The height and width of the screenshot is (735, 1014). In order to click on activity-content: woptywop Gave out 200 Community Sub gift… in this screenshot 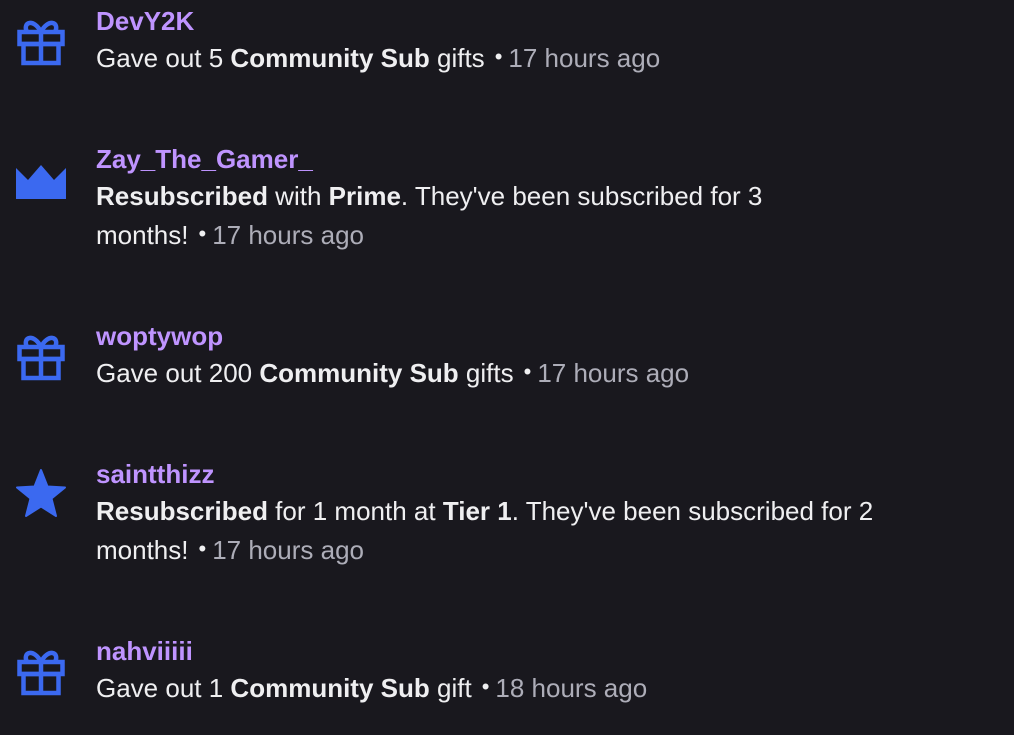, I will do `click(555, 357)`.